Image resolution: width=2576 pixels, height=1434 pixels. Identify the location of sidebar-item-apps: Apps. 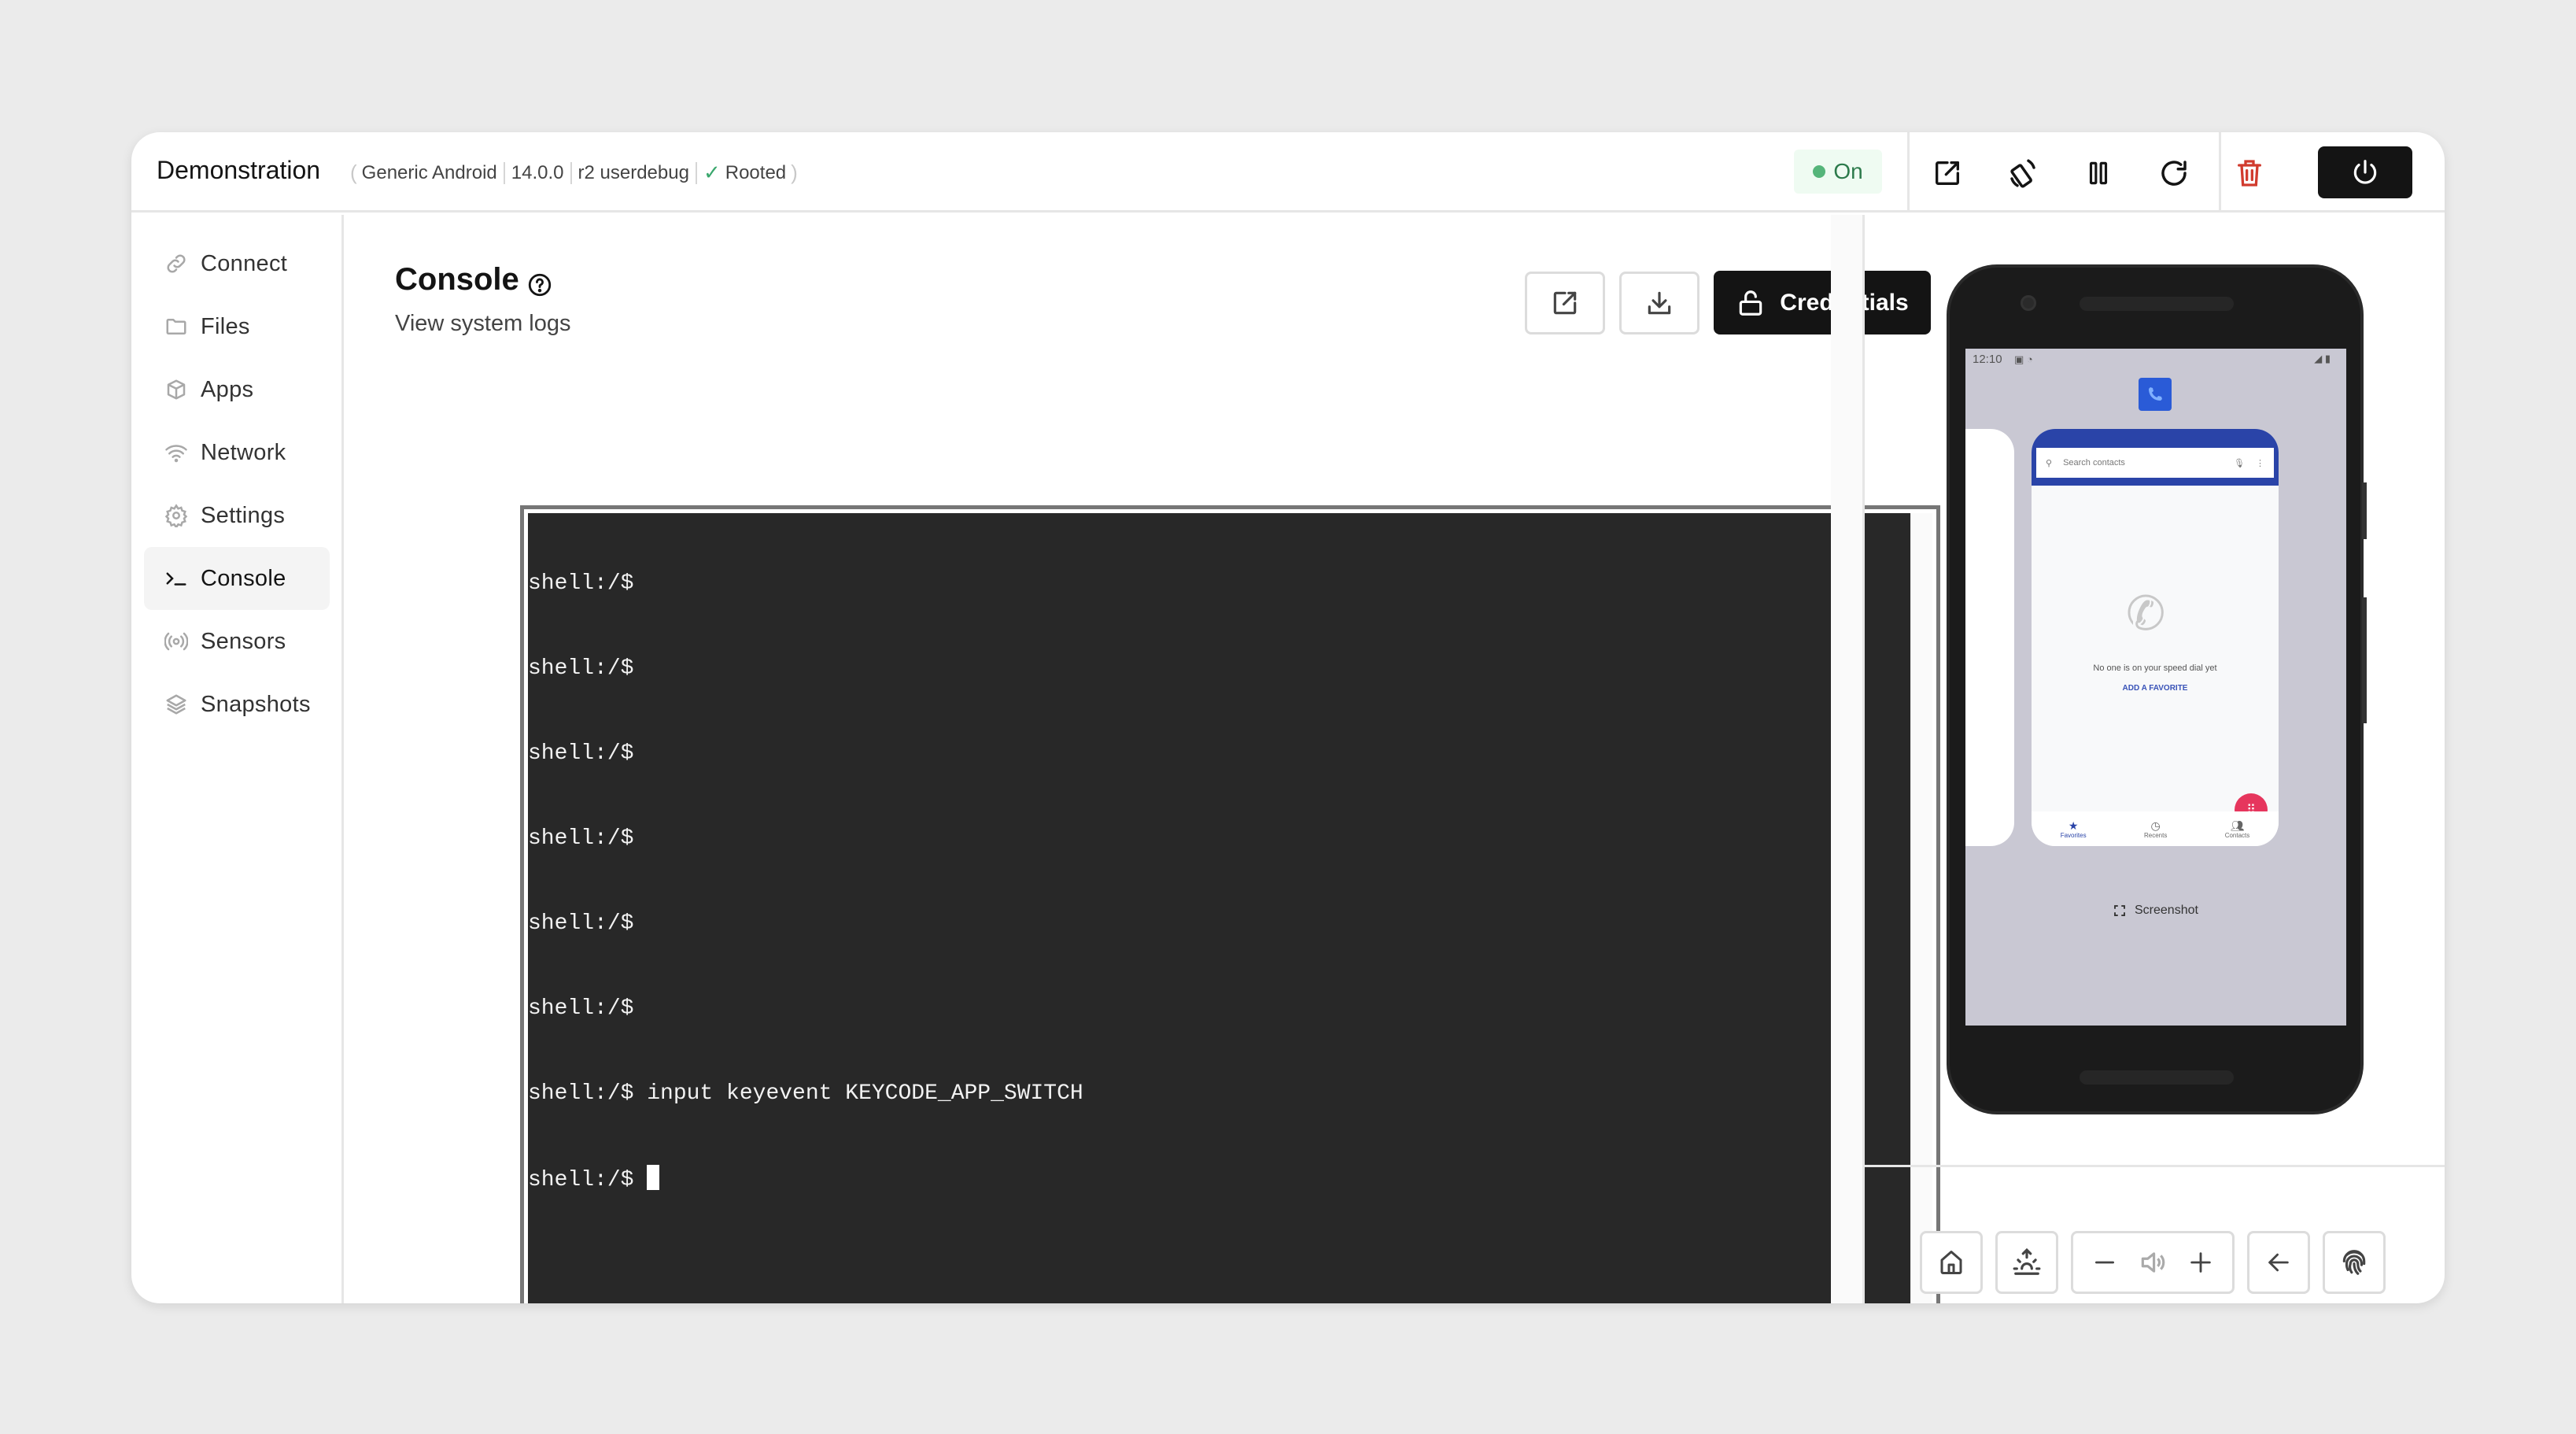
(237, 389).